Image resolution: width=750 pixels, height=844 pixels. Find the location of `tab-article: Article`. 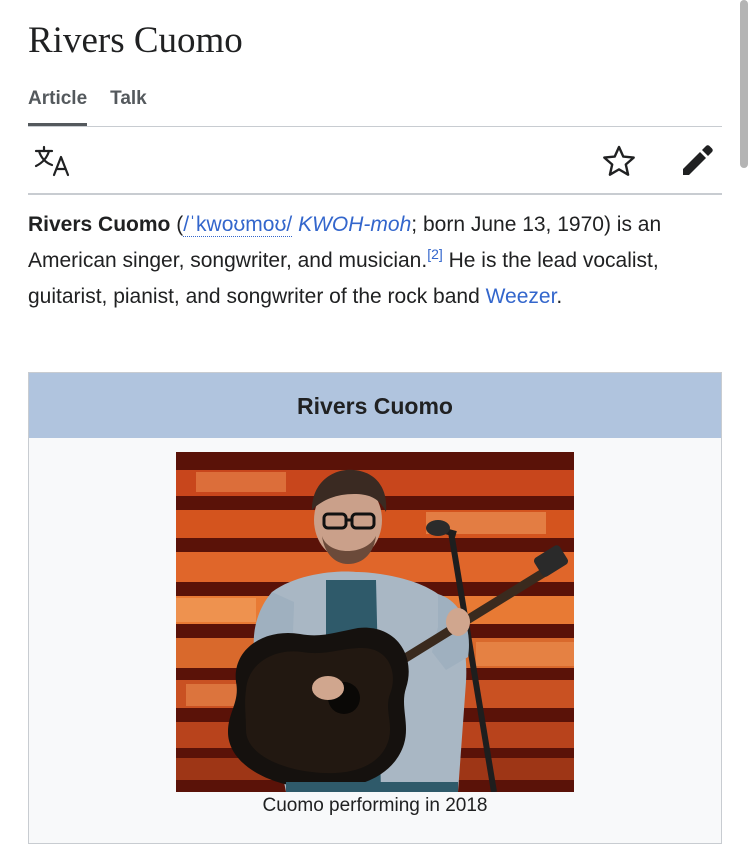

tab-article: Article is located at coordinates (58, 106).